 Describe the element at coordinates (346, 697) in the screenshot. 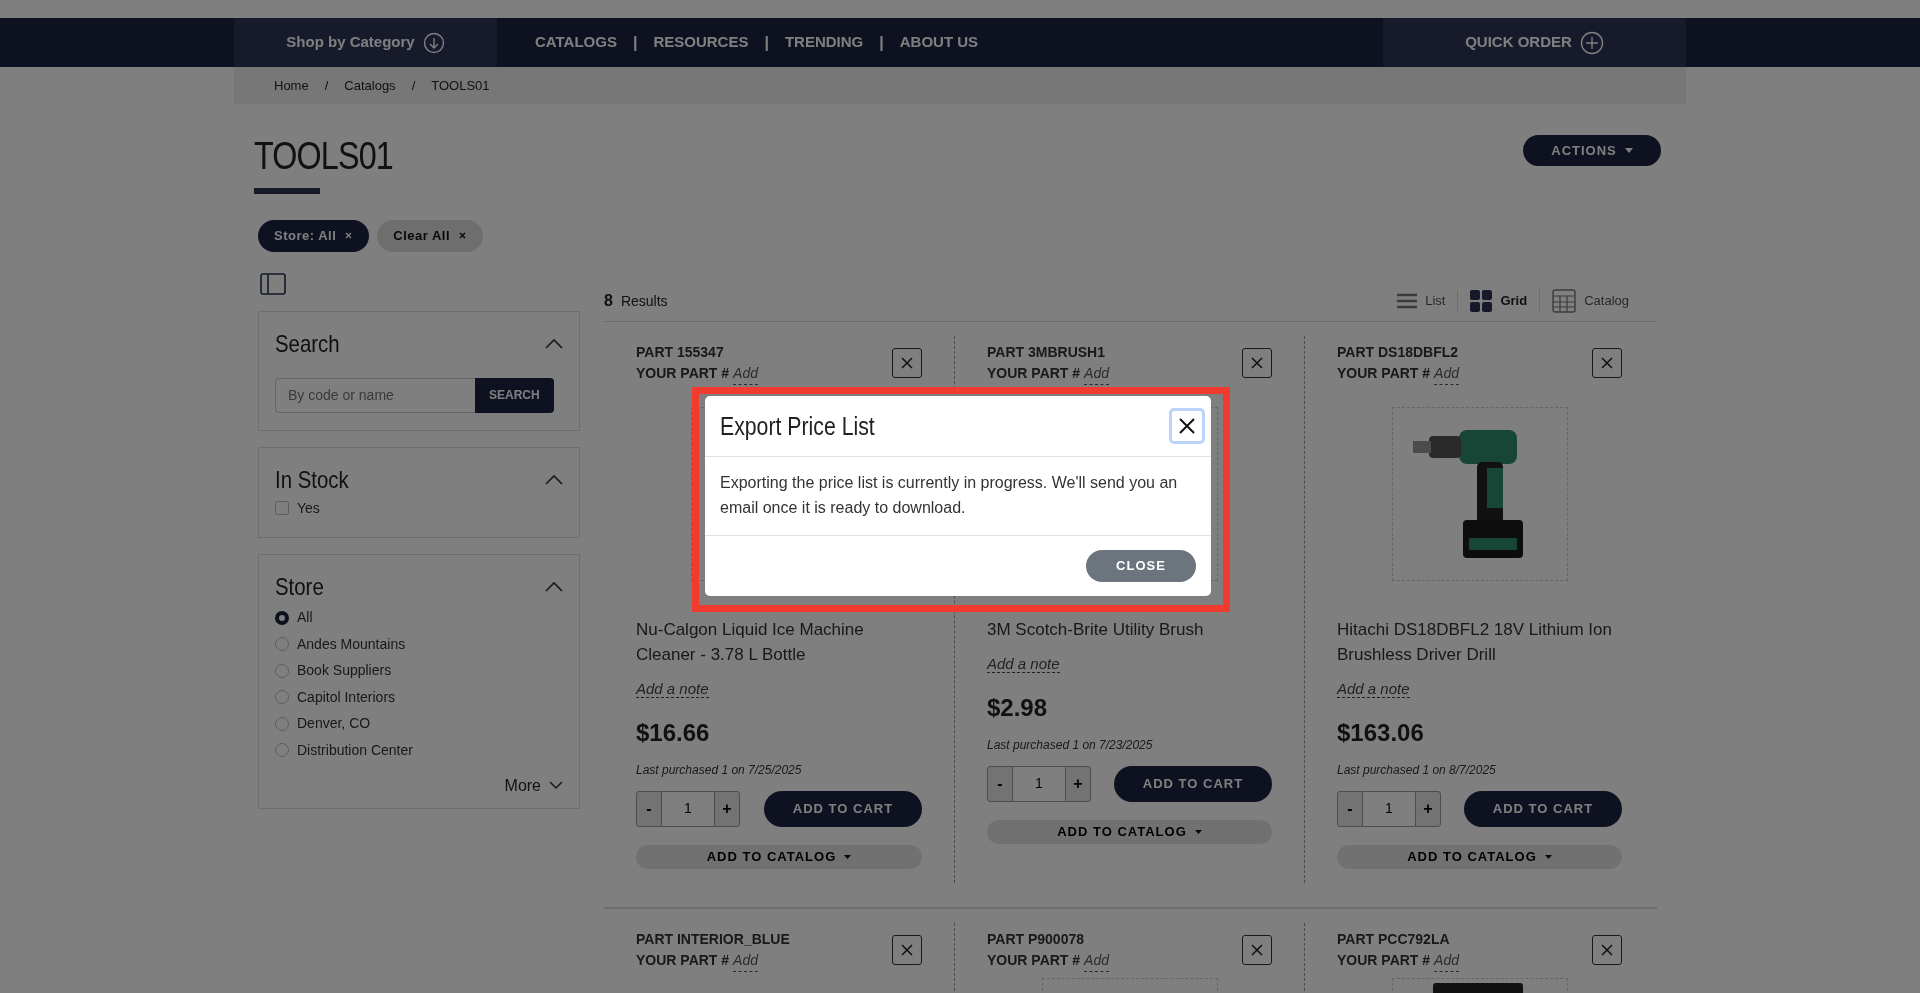

I see `option-label: Capitol Interiors` at that location.